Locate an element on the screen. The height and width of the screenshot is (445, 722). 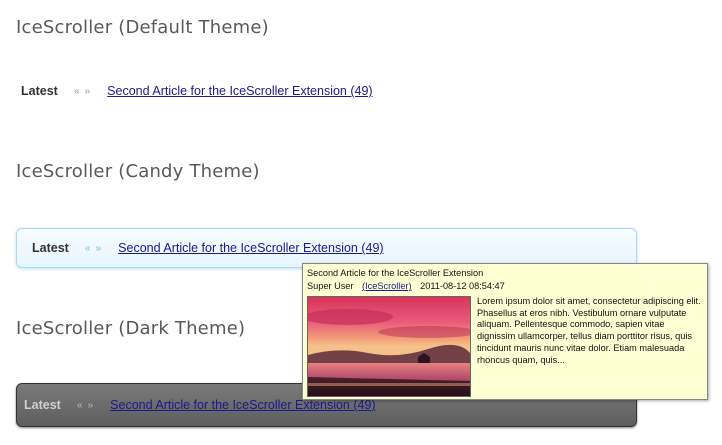
article-thumbnail-image is located at coordinates (389, 346).